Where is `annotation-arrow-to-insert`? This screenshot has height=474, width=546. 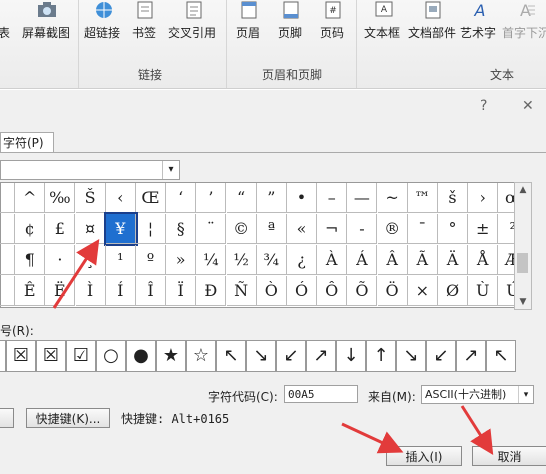
annotation-arrow-to-insert is located at coordinates (372, 438).